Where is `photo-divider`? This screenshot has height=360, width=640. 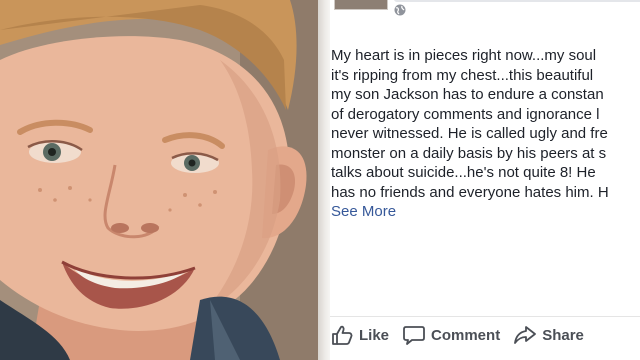 photo-divider is located at coordinates (324, 180).